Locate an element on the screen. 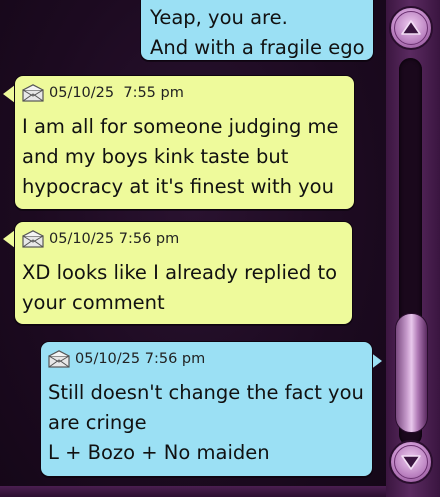 Image resolution: width=440 pixels, height=497 pixels. triangle-up-icon is located at coordinates (411, 27).